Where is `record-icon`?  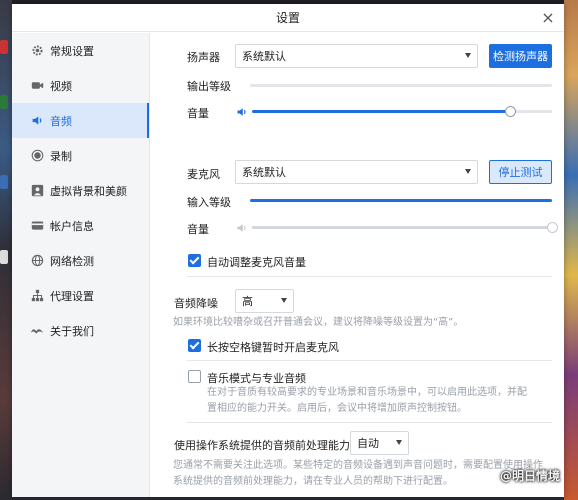
record-icon is located at coordinates (37, 156).